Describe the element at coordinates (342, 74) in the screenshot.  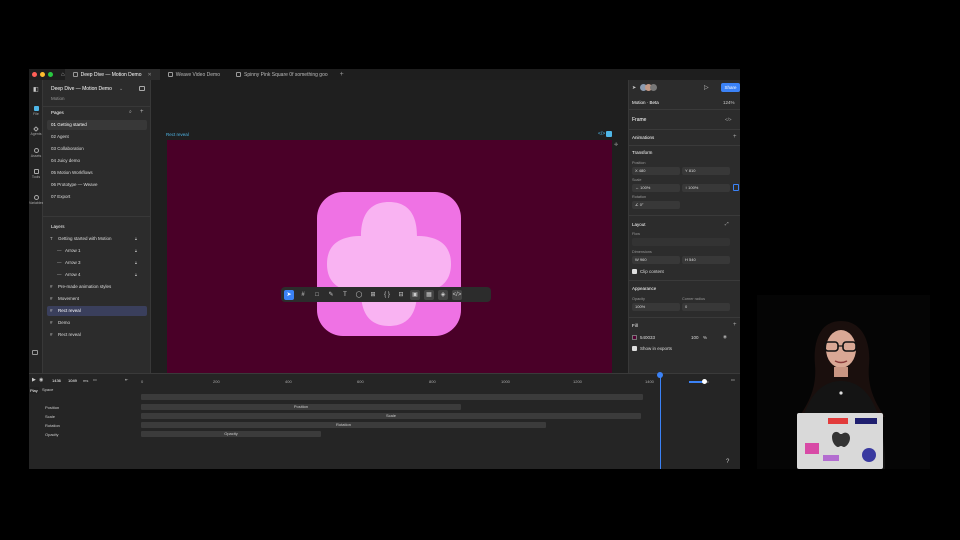
I see `new-tab-button: +` at that location.